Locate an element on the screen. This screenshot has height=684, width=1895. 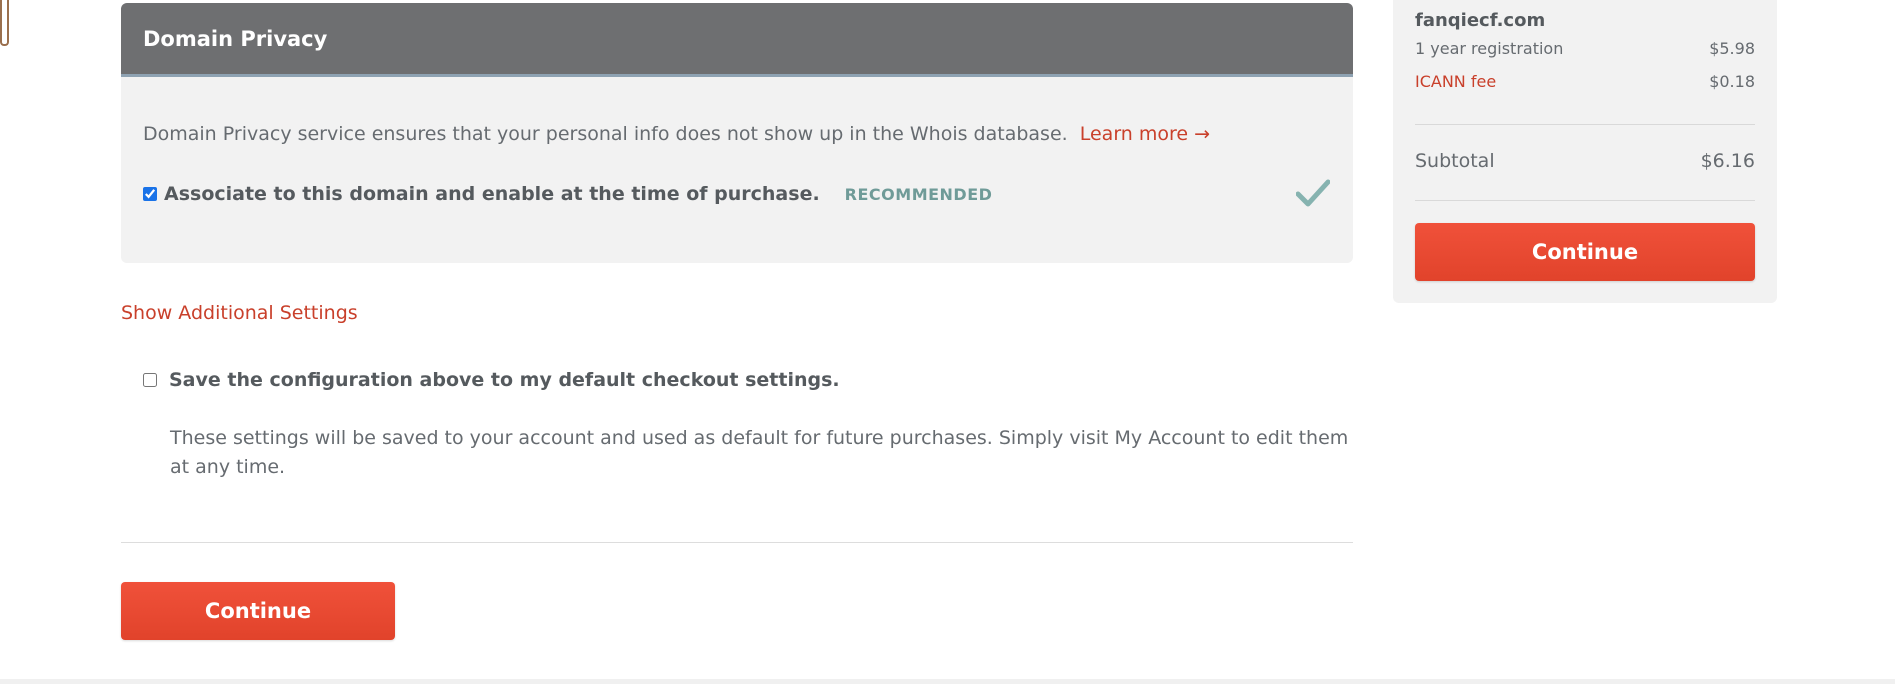
continue-button: Continue is located at coordinates (258, 611).